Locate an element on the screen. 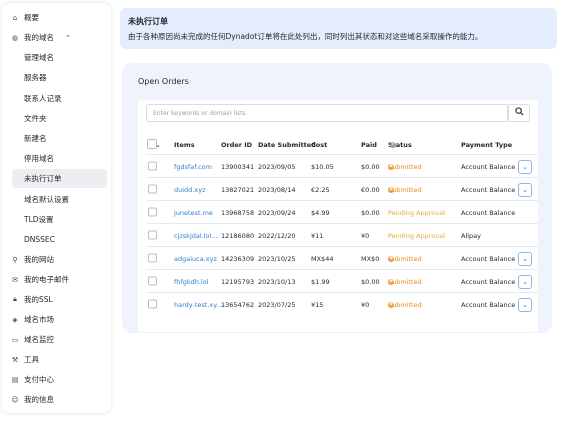  sidebar-item-5: 文件夹 is located at coordinates (56, 118).